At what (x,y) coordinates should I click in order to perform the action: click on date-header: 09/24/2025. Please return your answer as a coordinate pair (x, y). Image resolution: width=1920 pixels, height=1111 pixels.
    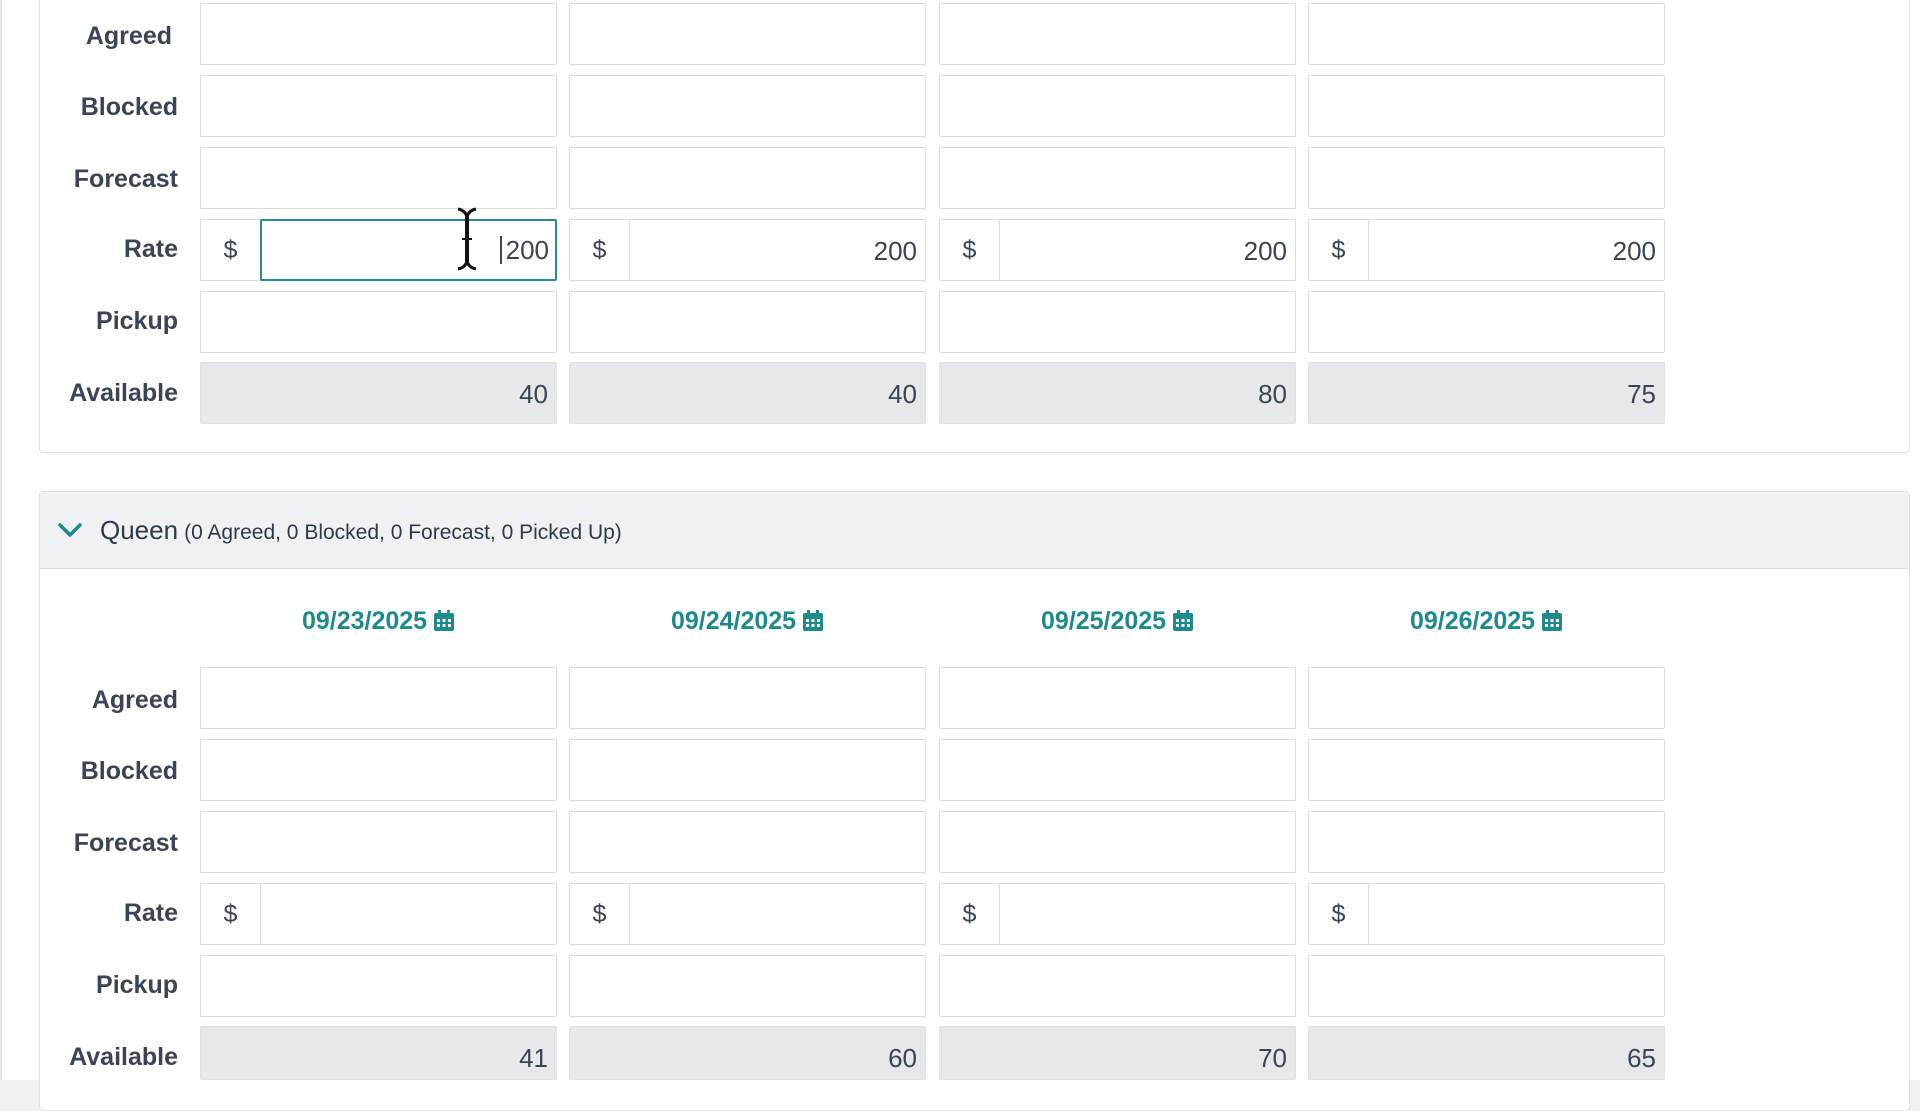
    Looking at the image, I should click on (747, 621).